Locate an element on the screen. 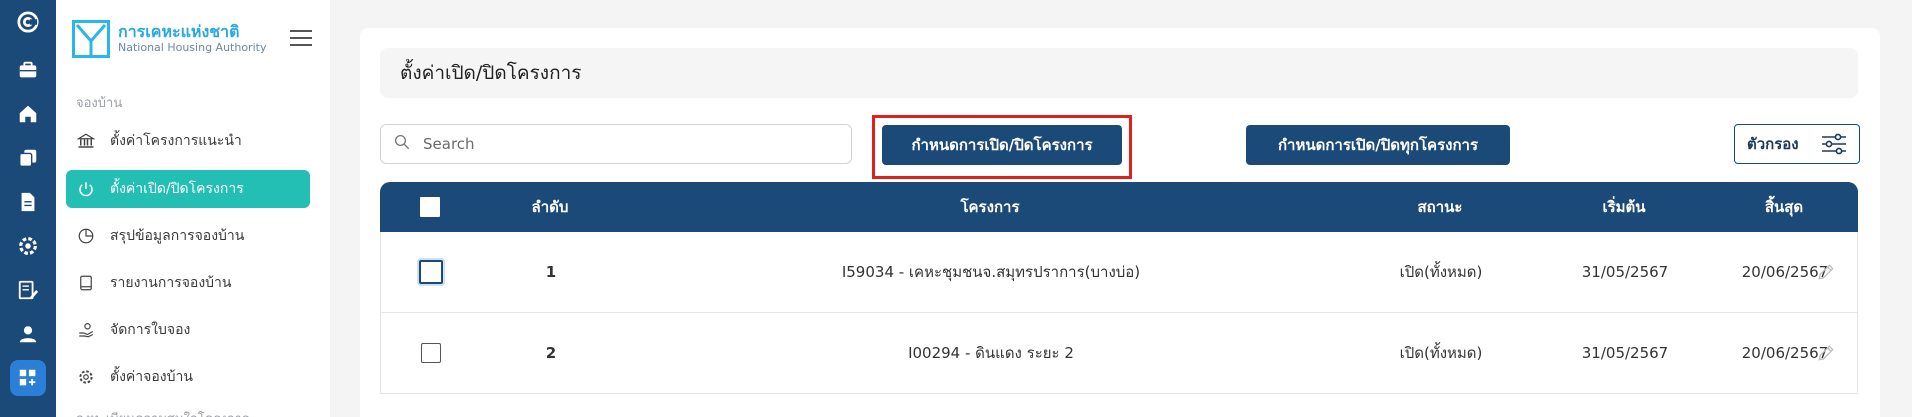 The image size is (1912, 417). logo-title-th: การเคหะแห่งชาติ is located at coordinates (179, 31).